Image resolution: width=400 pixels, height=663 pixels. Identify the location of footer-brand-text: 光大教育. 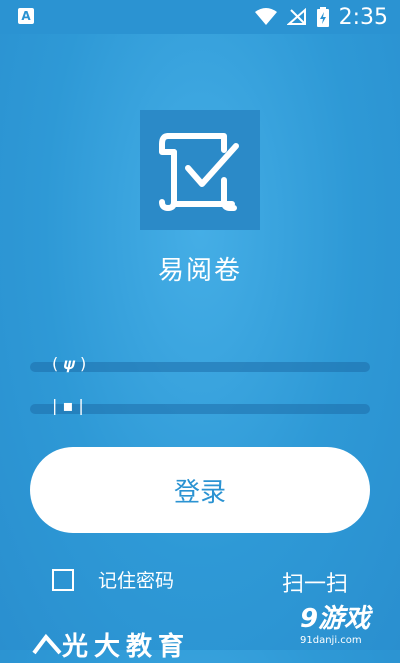
(126, 647).